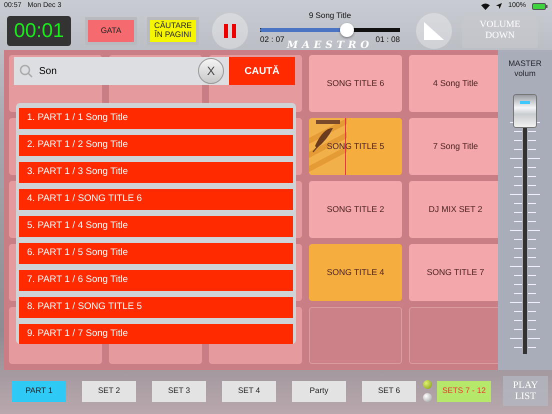  I want to click on set-tab: Party, so click(319, 391).